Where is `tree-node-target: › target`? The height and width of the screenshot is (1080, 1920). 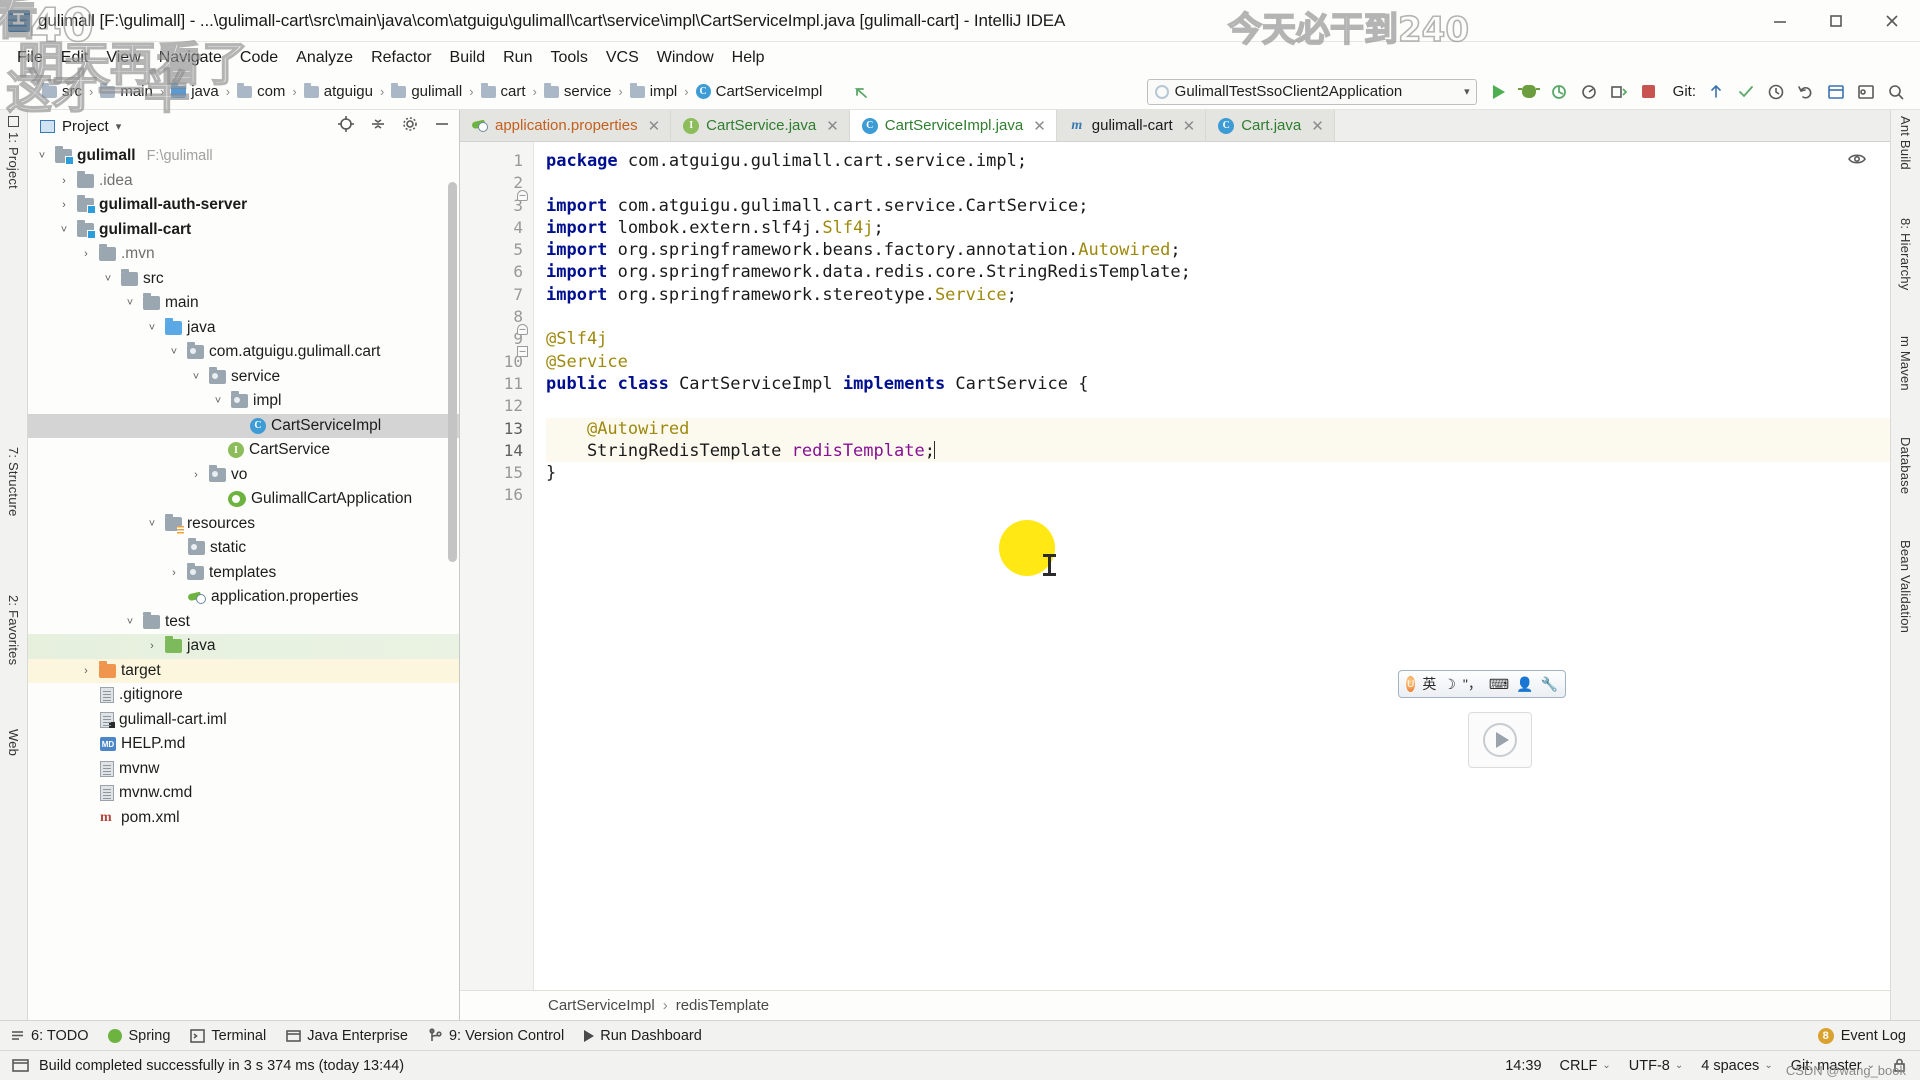
tree-node-target: › target is located at coordinates (243, 670).